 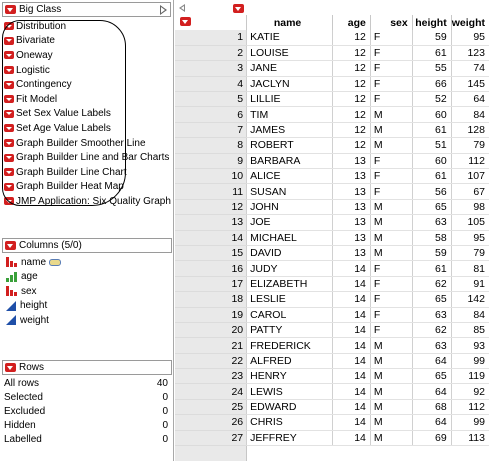 I want to click on table-row: 26 CHRIS 14 M 64 99, so click(x=332, y=422).